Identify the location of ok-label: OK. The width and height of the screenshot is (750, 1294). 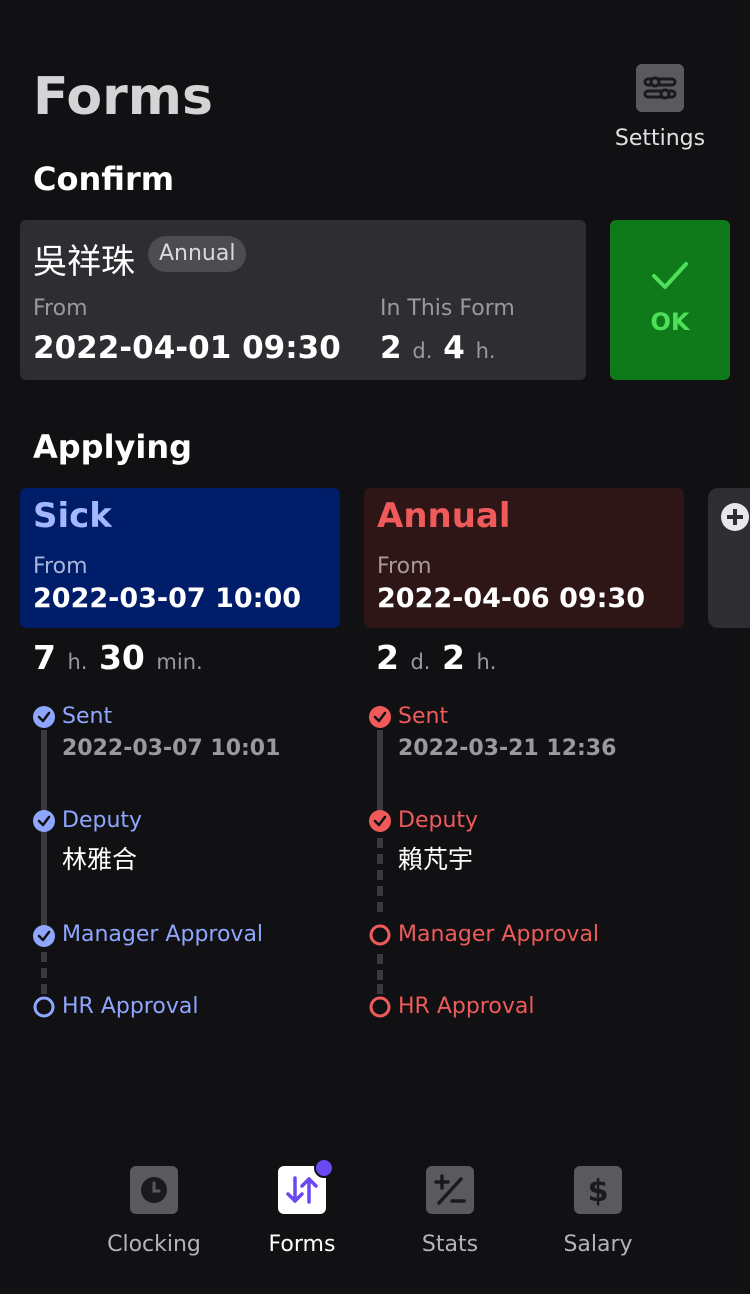
(670, 322).